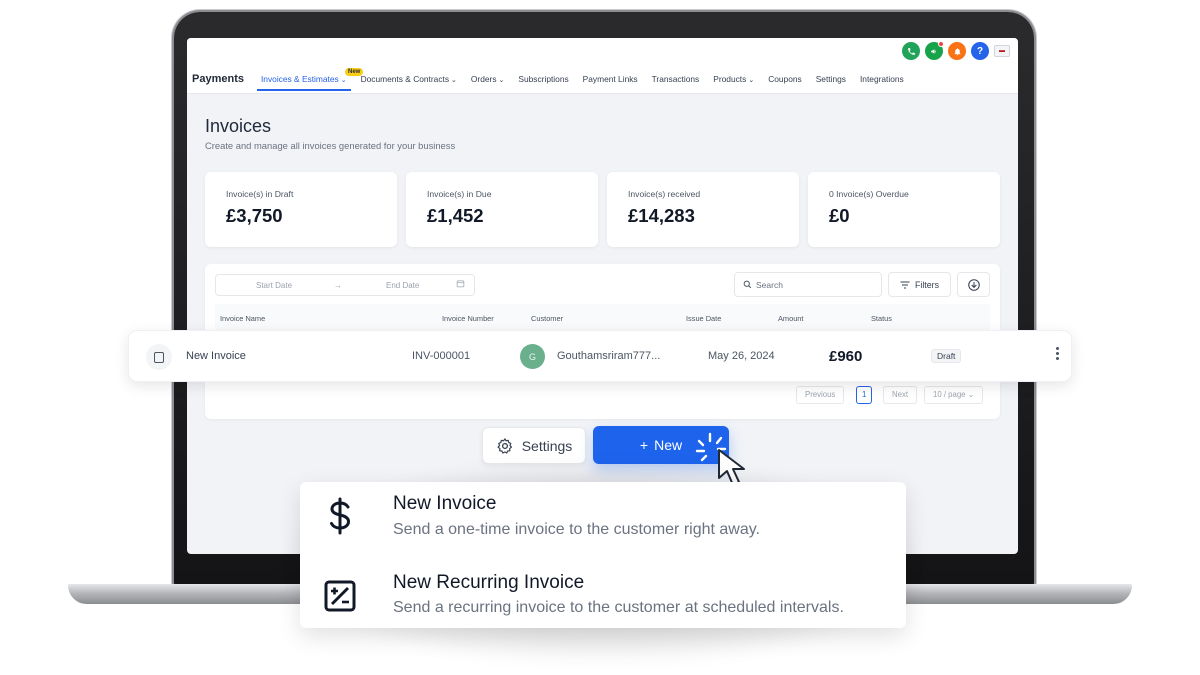 Image resolution: width=1200 pixels, height=675 pixels. I want to click on start-date-input: Start Date, so click(274, 285).